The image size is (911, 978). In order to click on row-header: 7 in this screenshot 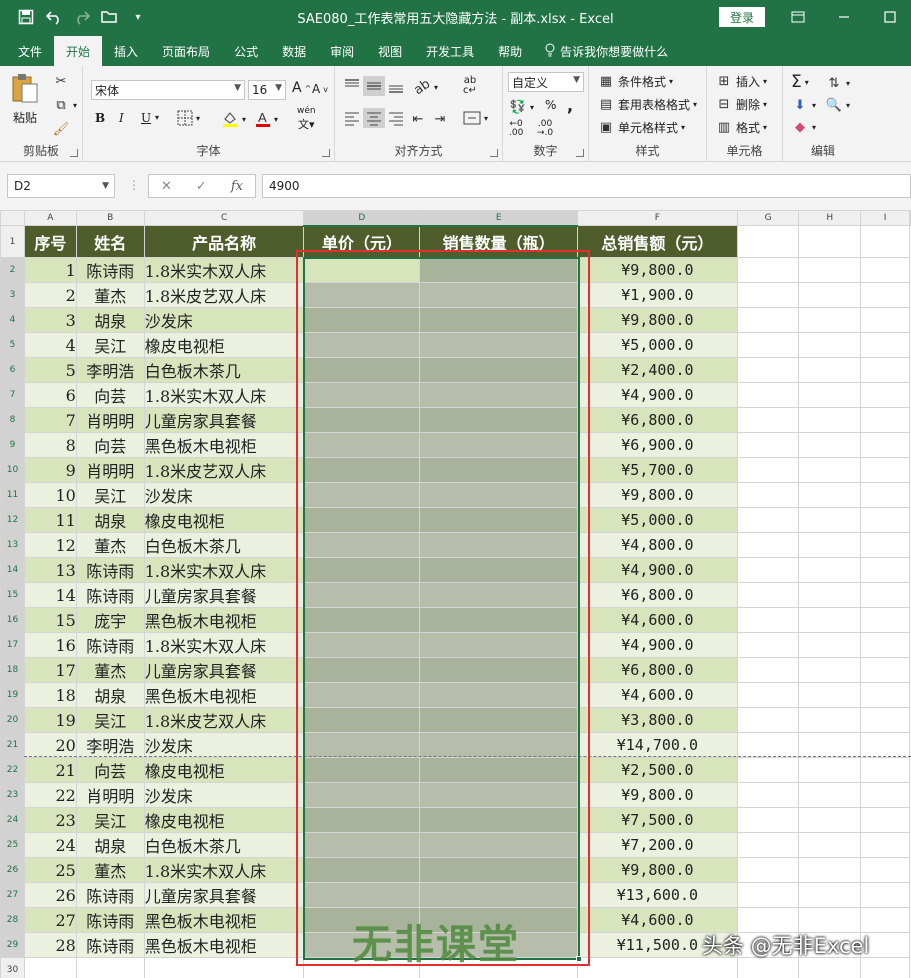, I will do `click(12, 395)`.